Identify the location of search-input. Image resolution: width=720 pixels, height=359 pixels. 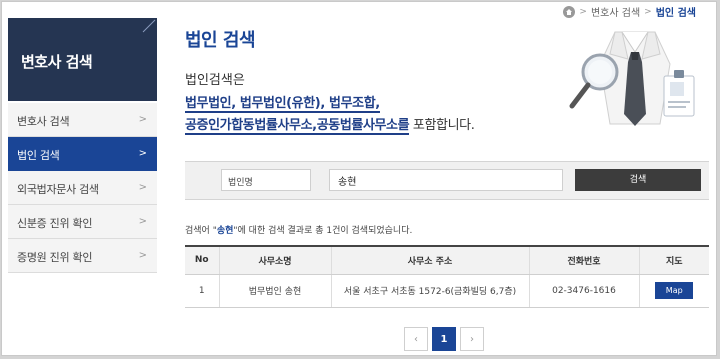
(446, 180).